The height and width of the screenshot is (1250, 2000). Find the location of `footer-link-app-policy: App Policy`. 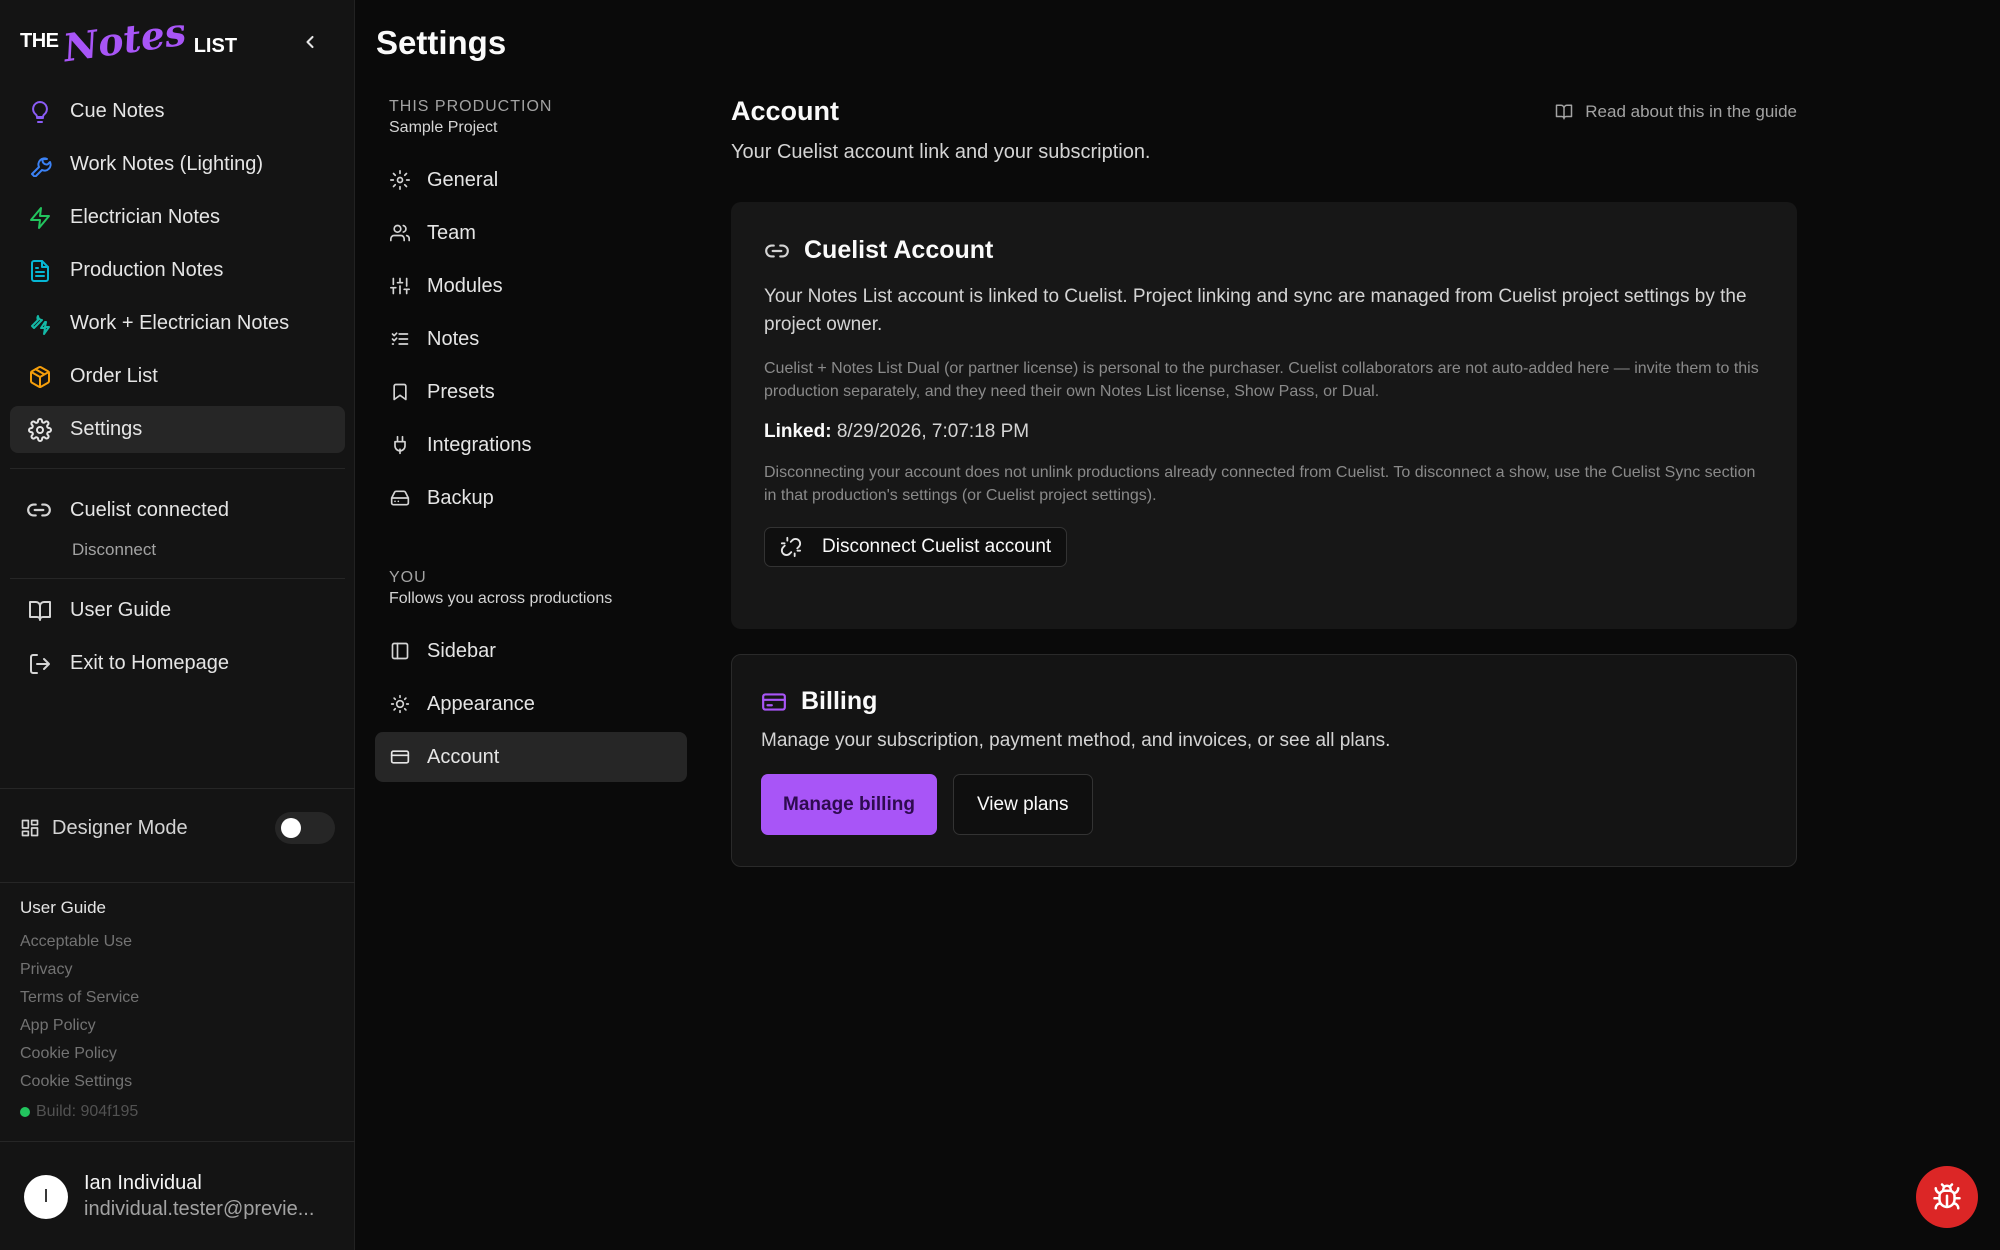

footer-link-app-policy: App Policy is located at coordinates (79, 1026).